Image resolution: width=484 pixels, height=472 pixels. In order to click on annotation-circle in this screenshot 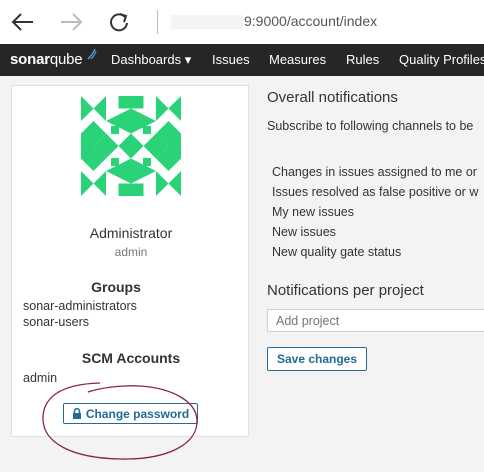, I will do `click(120, 421)`.